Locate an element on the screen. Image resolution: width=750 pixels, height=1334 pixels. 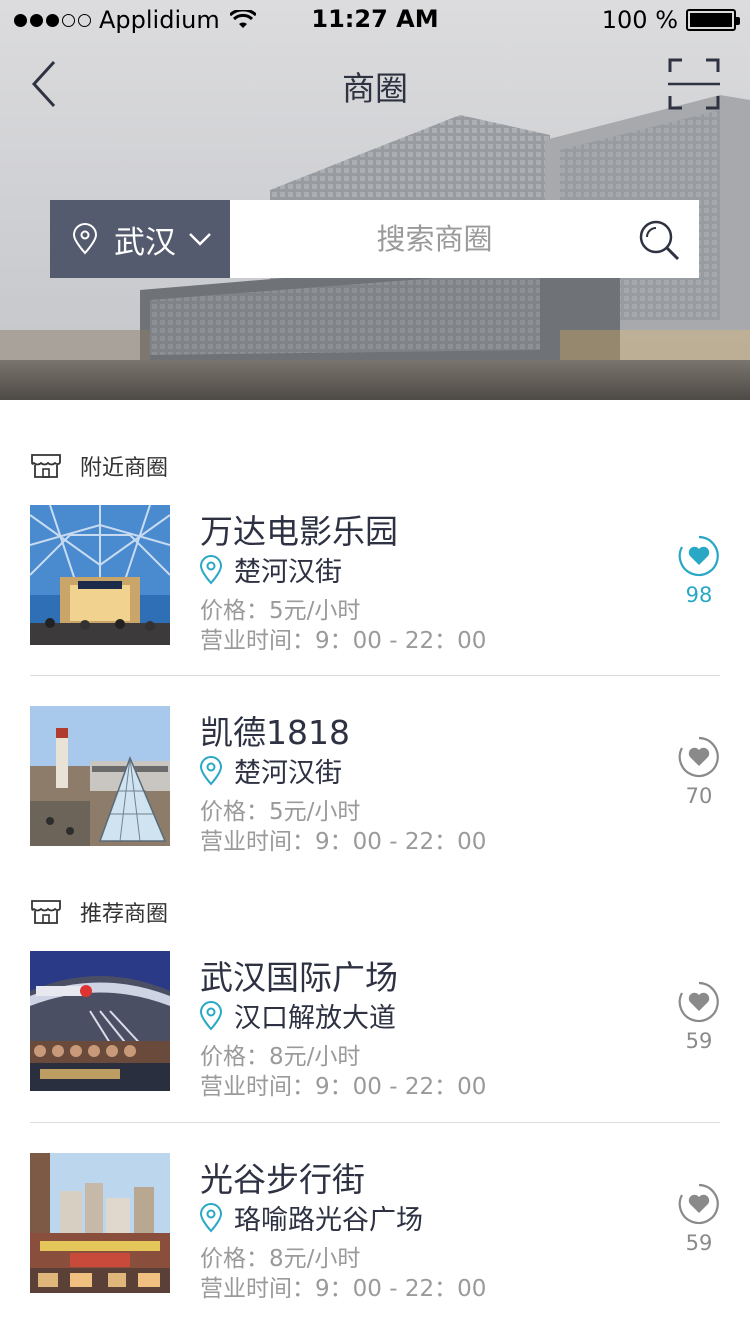
nav-bar: 商圈 is located at coordinates (375, 82).